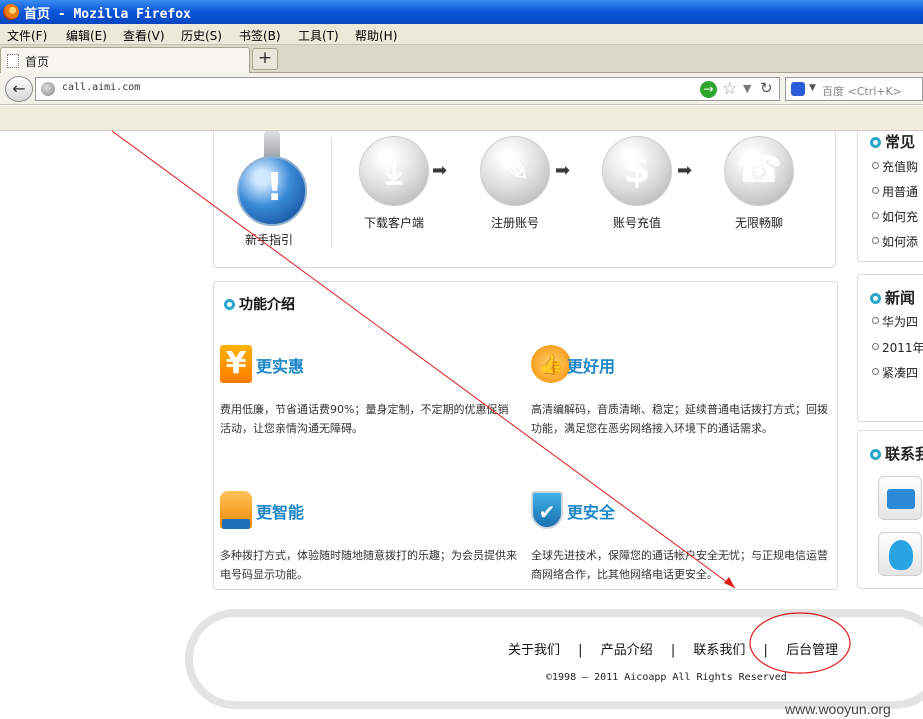 Image resolution: width=923 pixels, height=719 pixels. What do you see at coordinates (766, 88) in the screenshot?
I see `reload-icon: ↻` at bounding box center [766, 88].